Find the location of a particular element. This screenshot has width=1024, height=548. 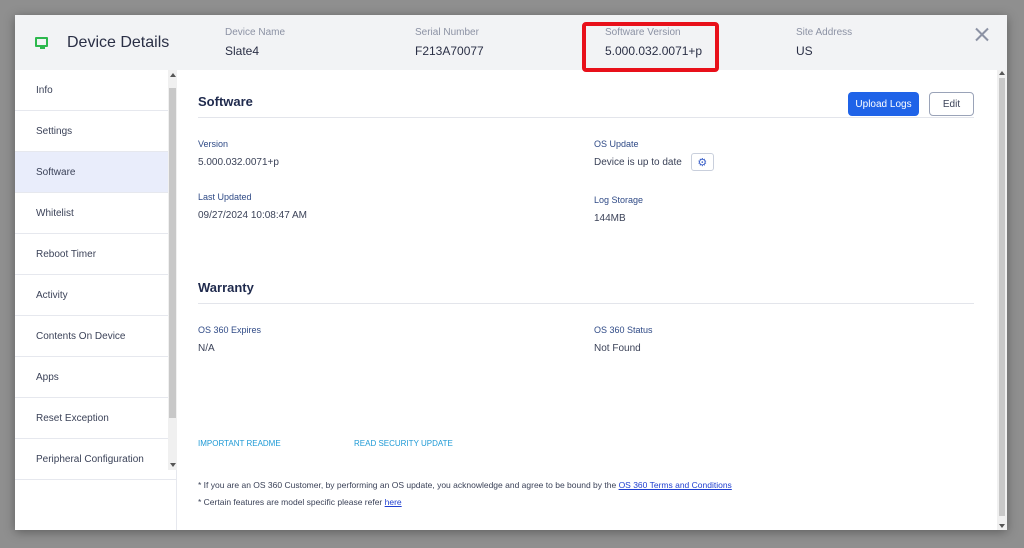

os360-expires-label: OS 360 Expires is located at coordinates (230, 330).